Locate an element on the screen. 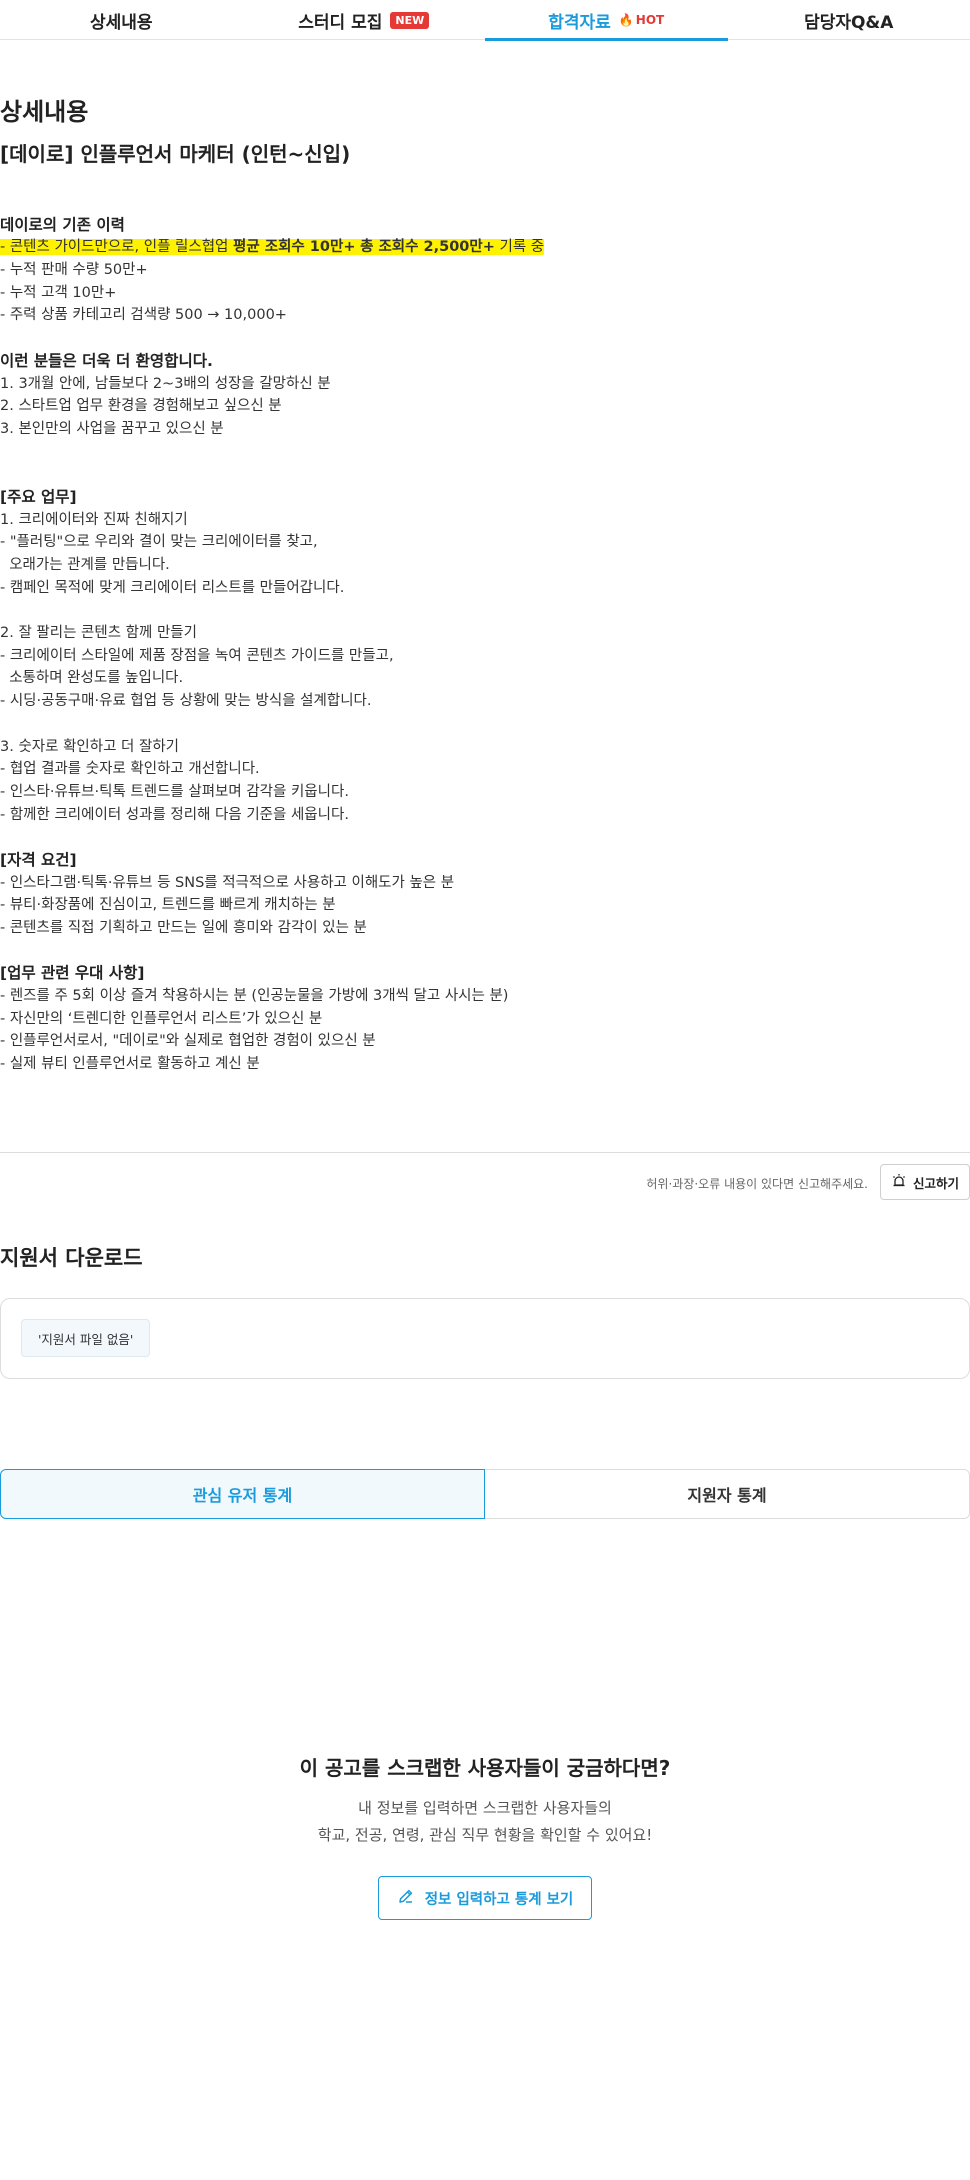 The image size is (970, 2180). description-line: - 인스타·유튜브·틱톡 트렌드를 살펴보며 감각을 키웁니다. is located at coordinates (174, 791).